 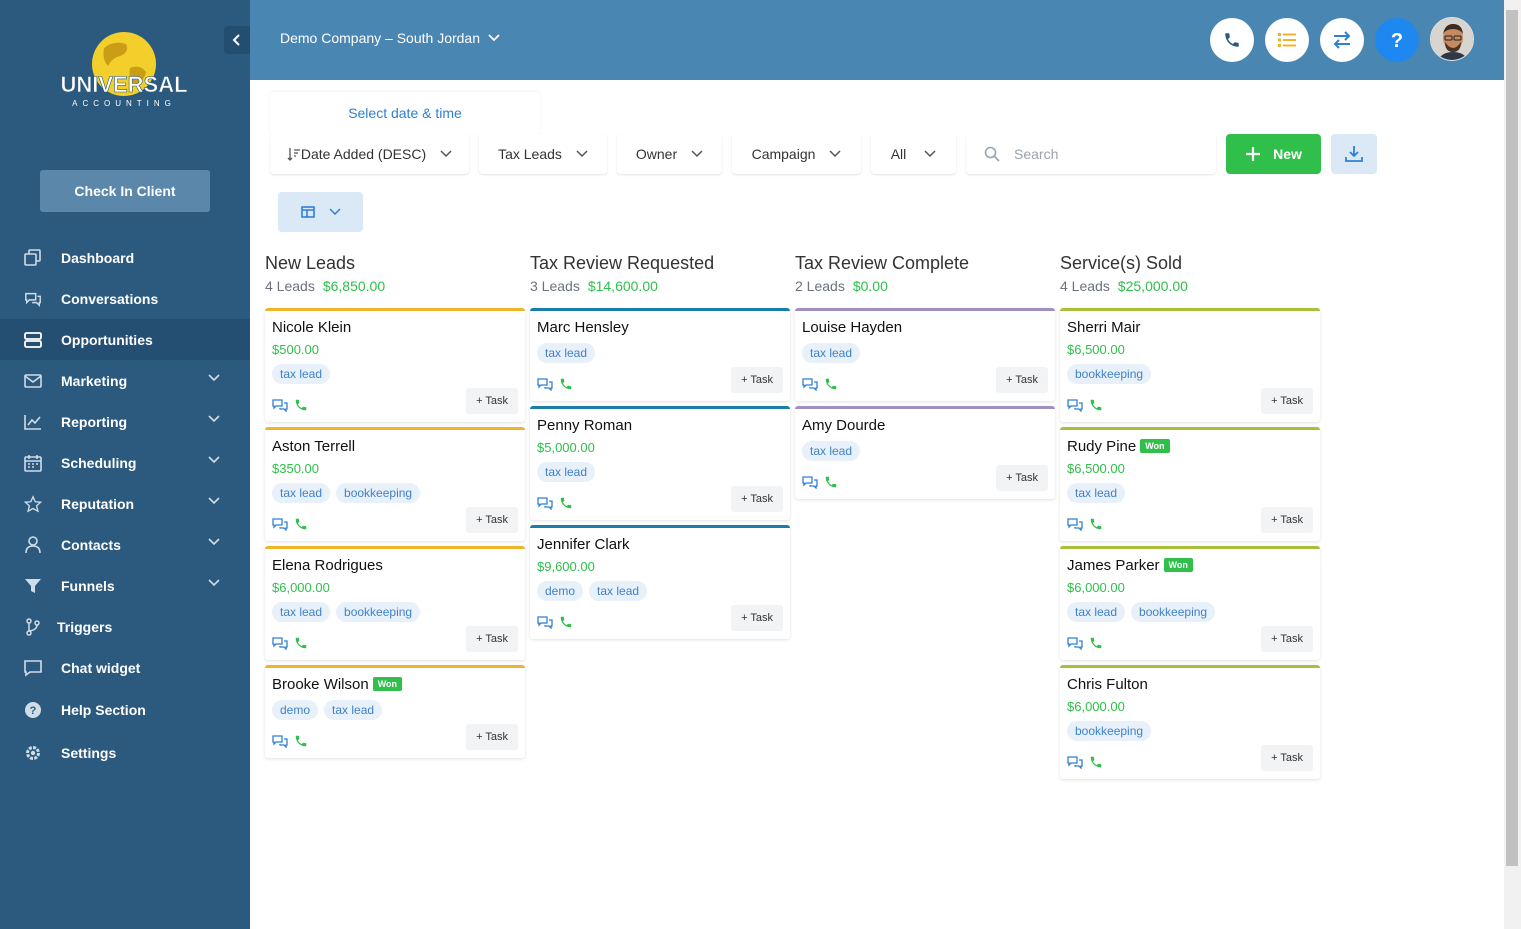 What do you see at coordinates (125, 298) in the screenshot?
I see `sidebar-item-conversations: Conversations` at bounding box center [125, 298].